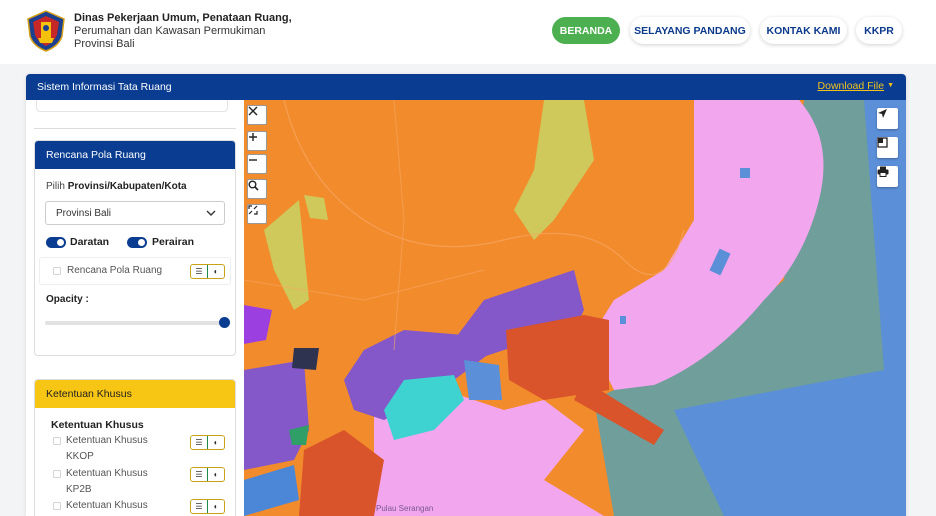  Describe the element at coordinates (135, 323) in the screenshot. I see `opacity-slider-track` at that location.